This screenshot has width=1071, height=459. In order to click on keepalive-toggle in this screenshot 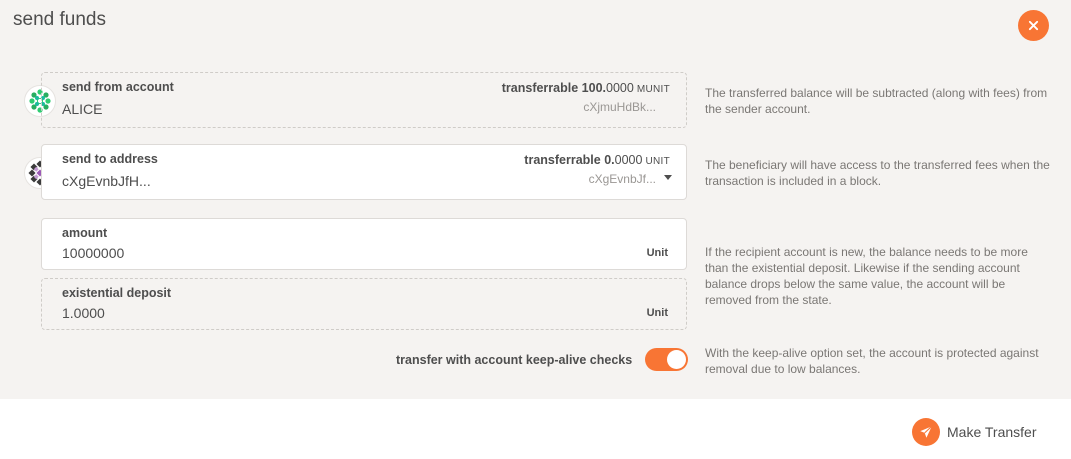, I will do `click(666, 359)`.